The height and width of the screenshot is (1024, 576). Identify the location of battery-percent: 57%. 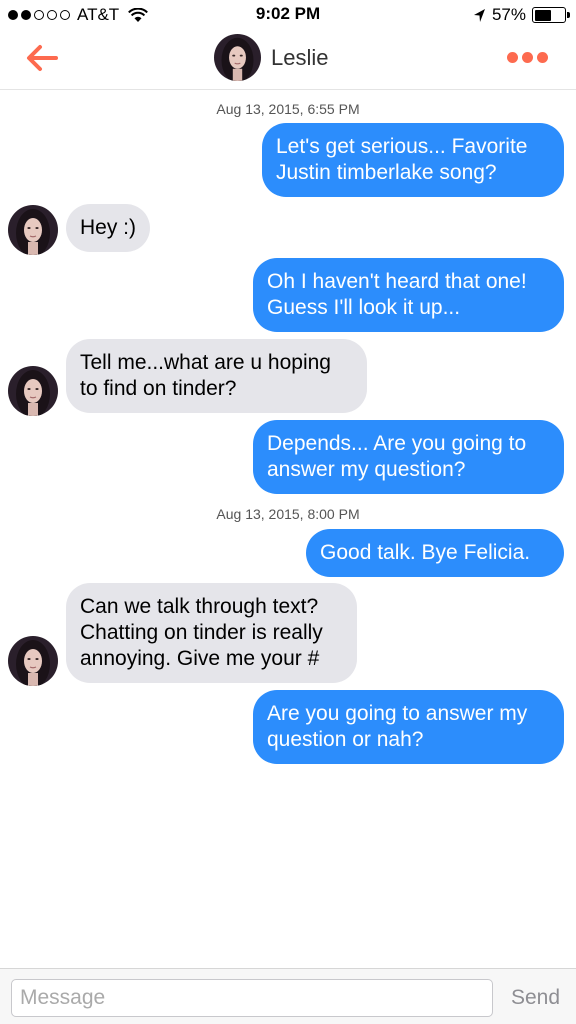
(508, 14).